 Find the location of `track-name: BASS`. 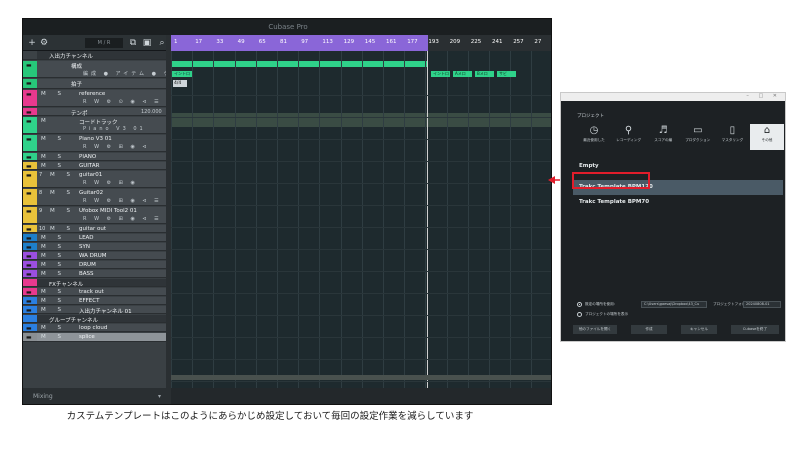

track-name: BASS is located at coordinates (86, 274).